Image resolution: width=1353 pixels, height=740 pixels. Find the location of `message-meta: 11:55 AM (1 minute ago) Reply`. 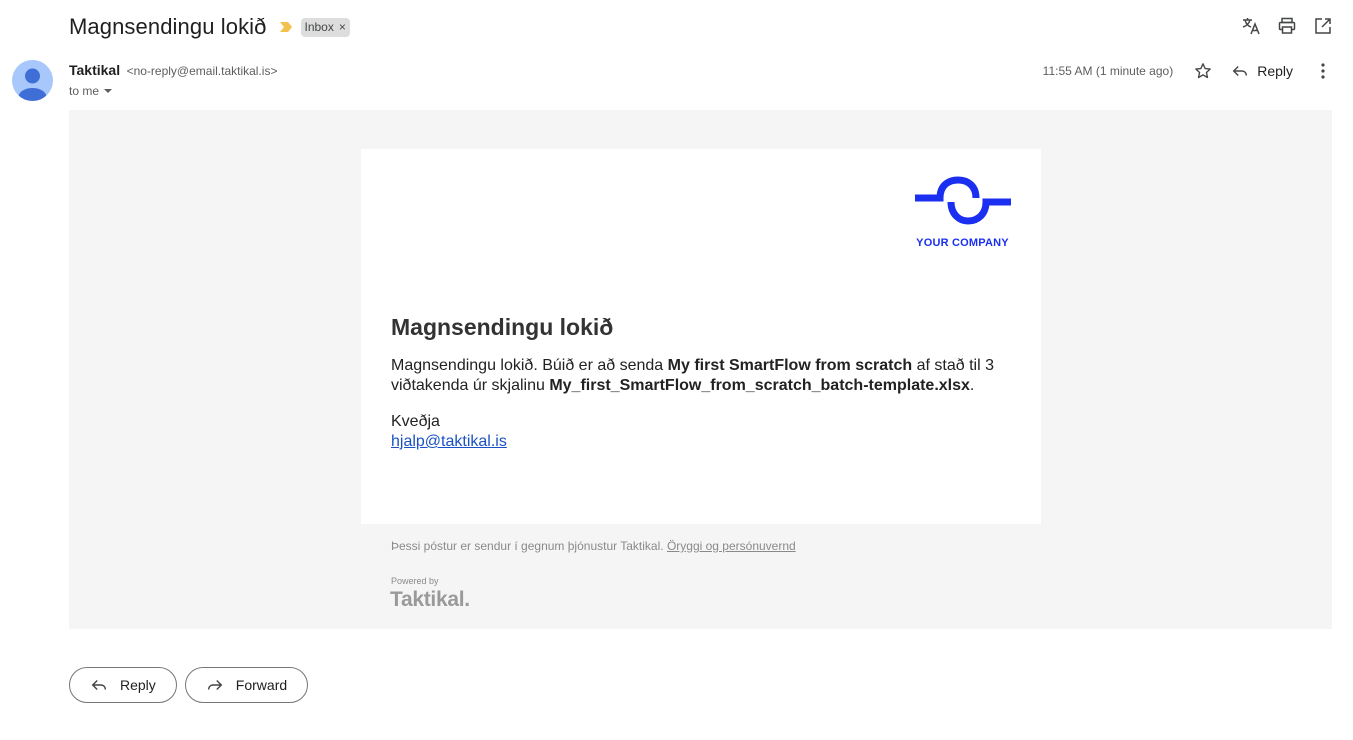

message-meta: 11:55 AM (1 minute ago) Reply is located at coordinates (1188, 71).